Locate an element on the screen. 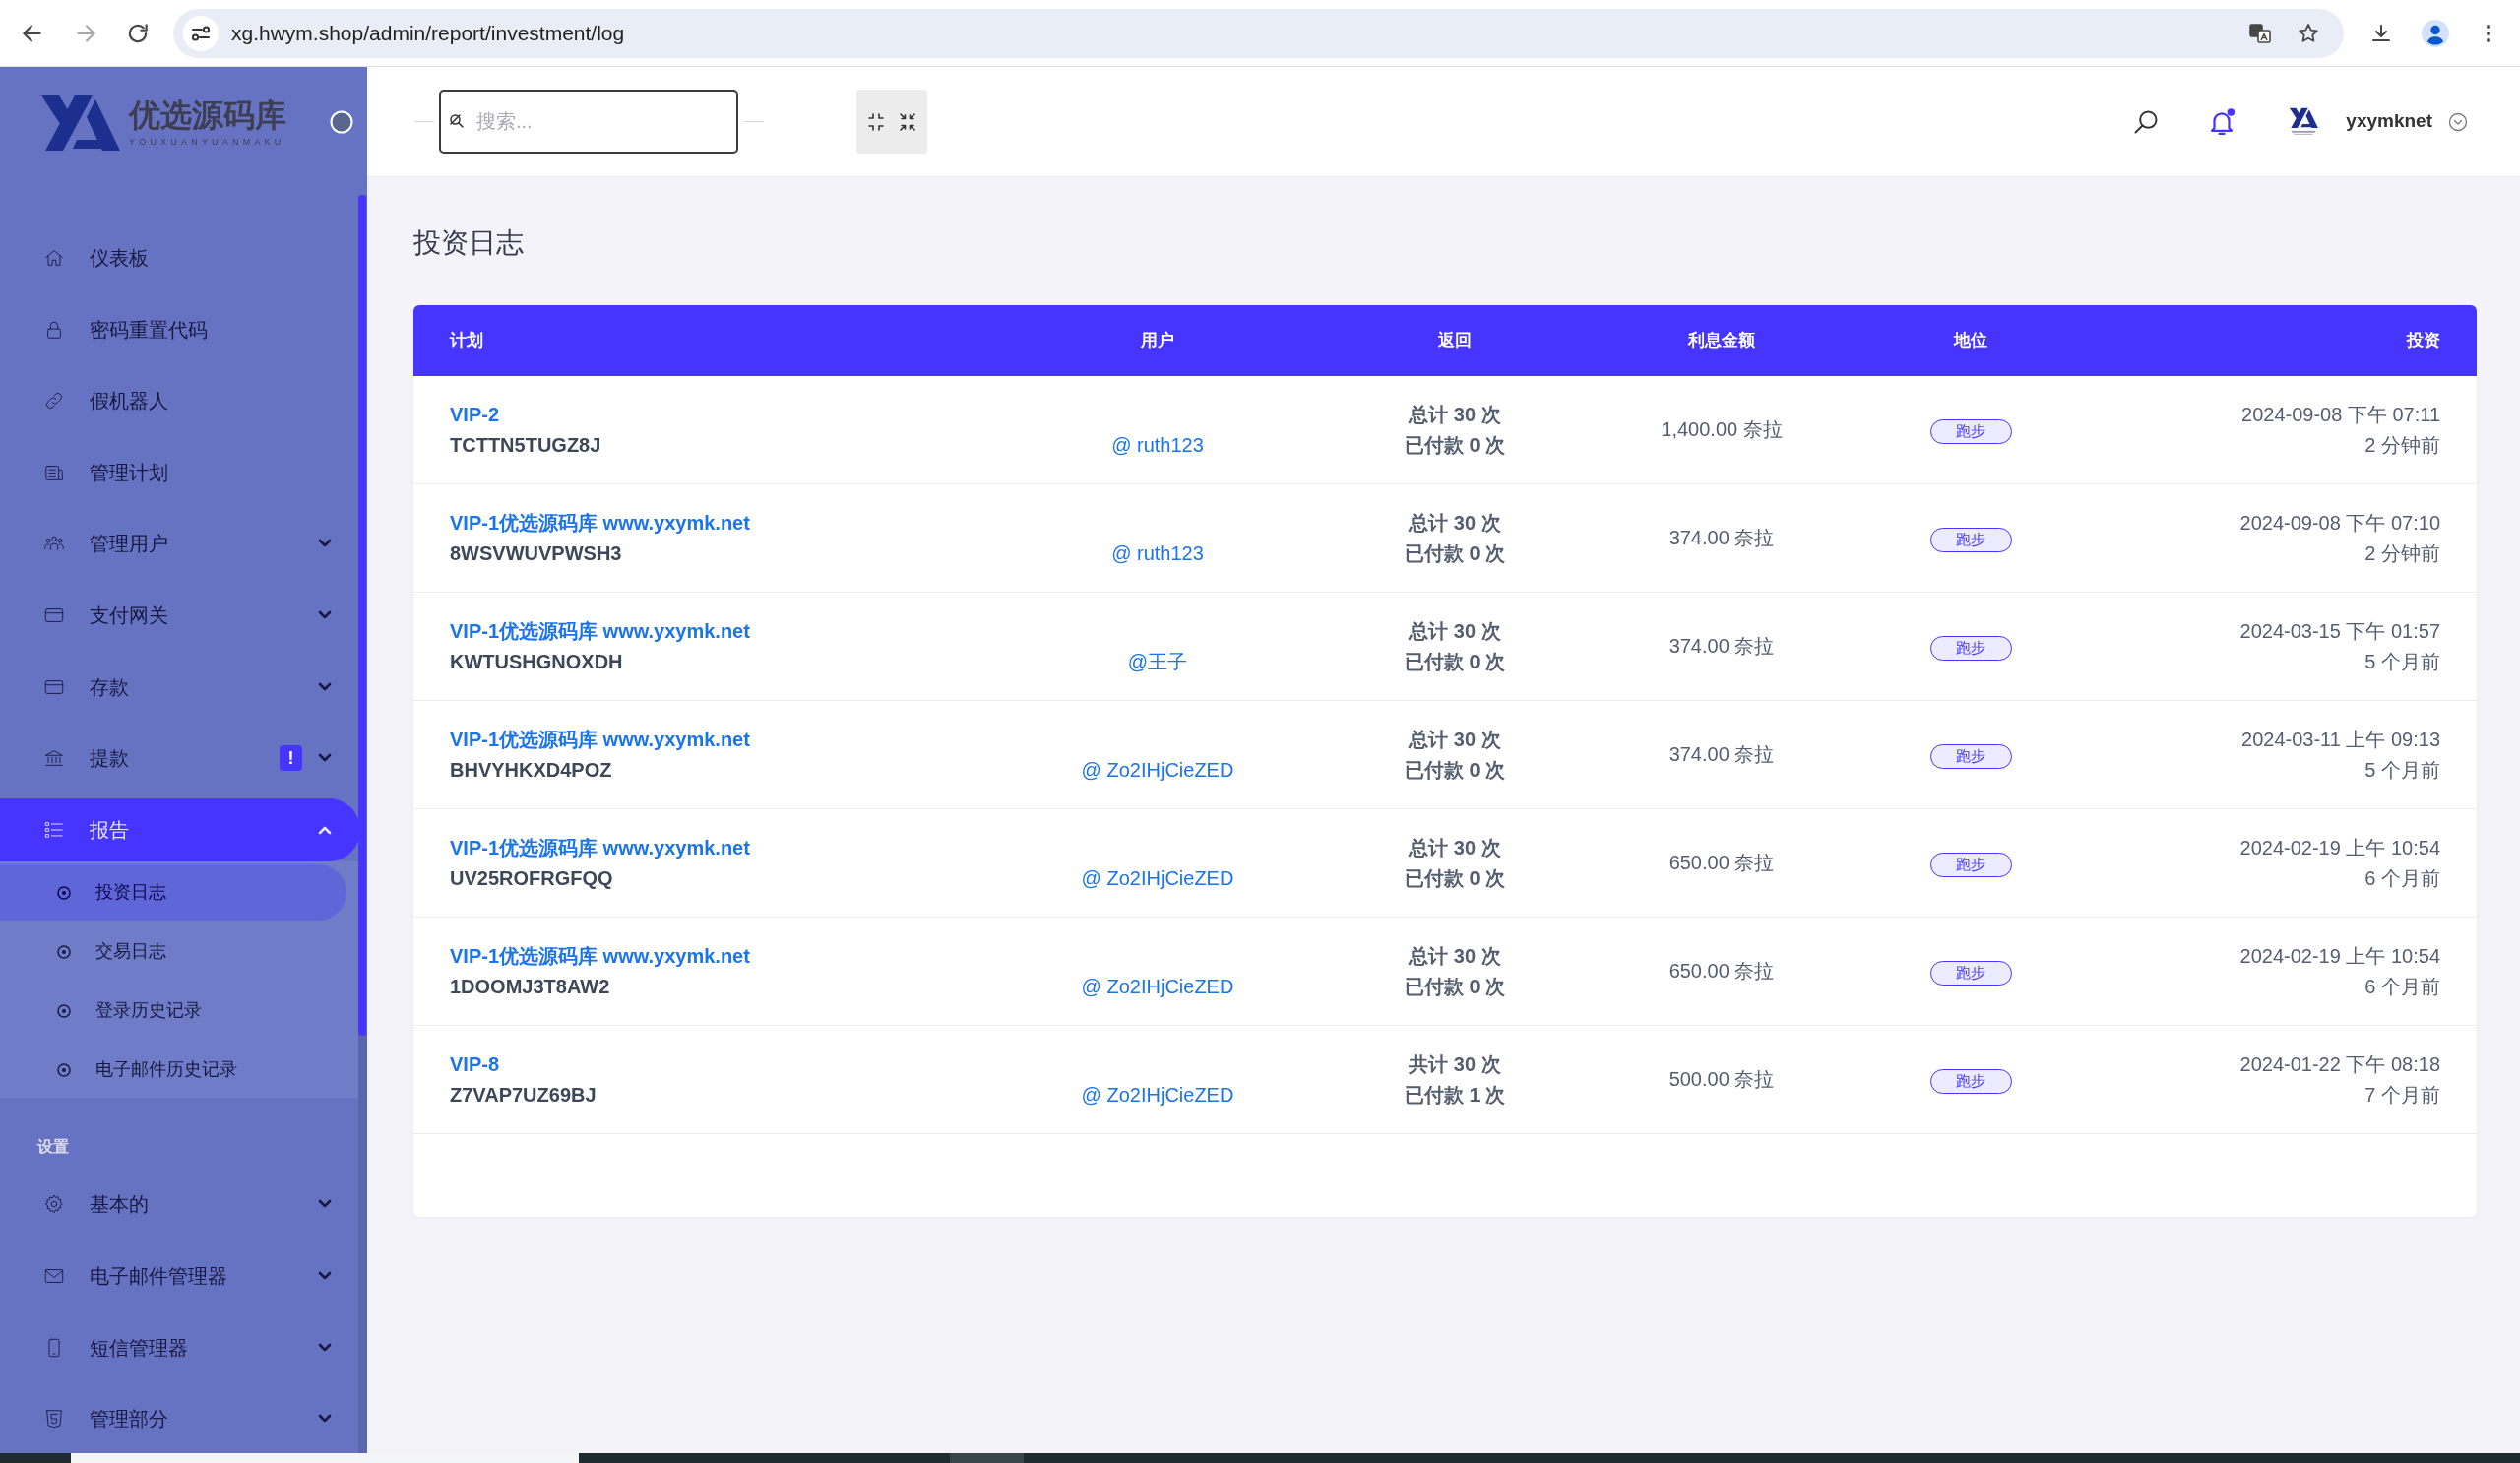 The height and width of the screenshot is (1463, 2520). plan-link: VIP-8 is located at coordinates (475, 1063).